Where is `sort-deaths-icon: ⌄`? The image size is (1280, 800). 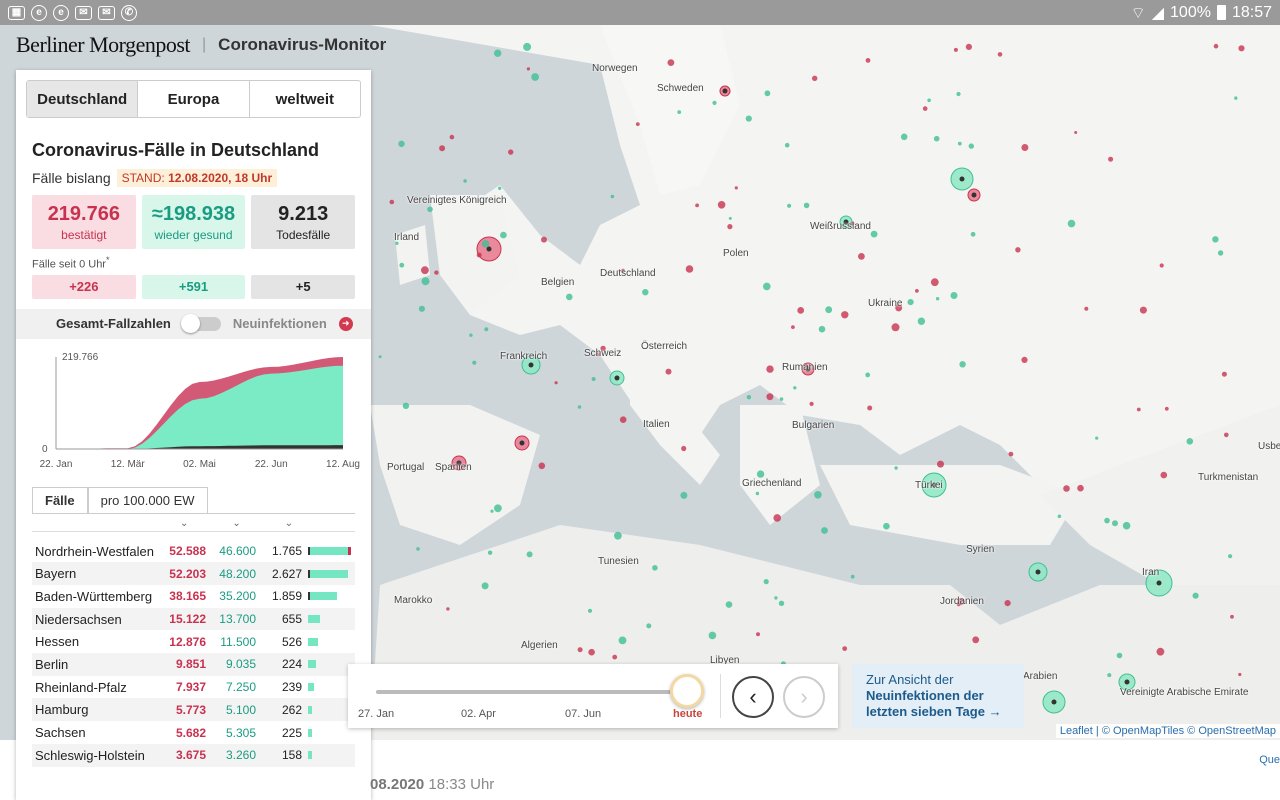 sort-deaths-icon: ⌄ is located at coordinates (289, 524).